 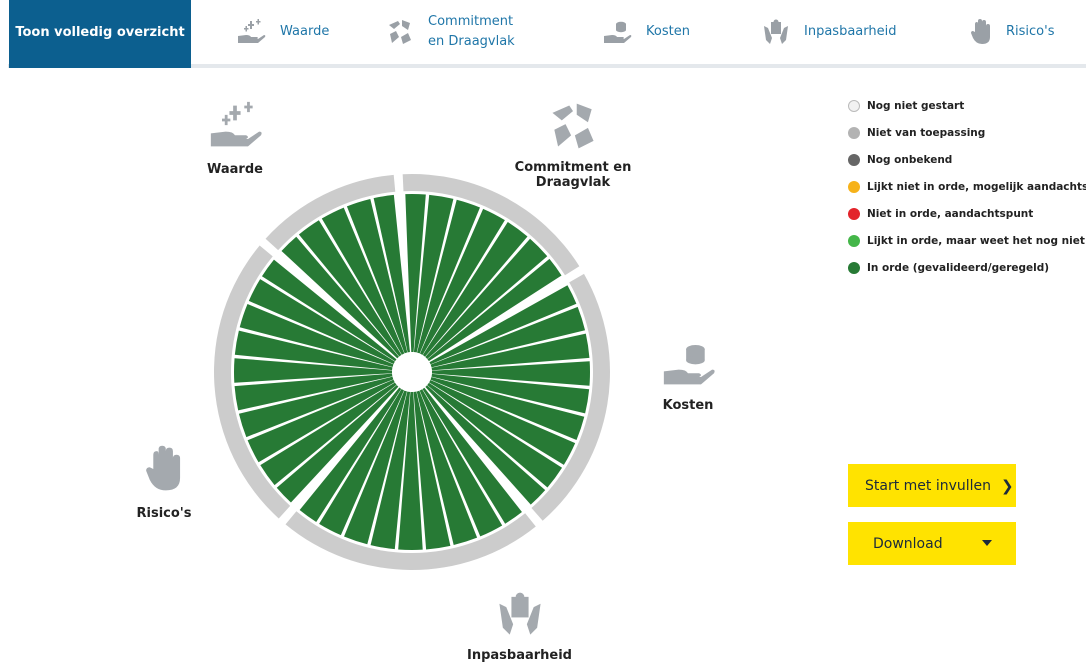 What do you see at coordinates (926, 132) in the screenshot?
I see `legend-label: Niet van toepassing` at bounding box center [926, 132].